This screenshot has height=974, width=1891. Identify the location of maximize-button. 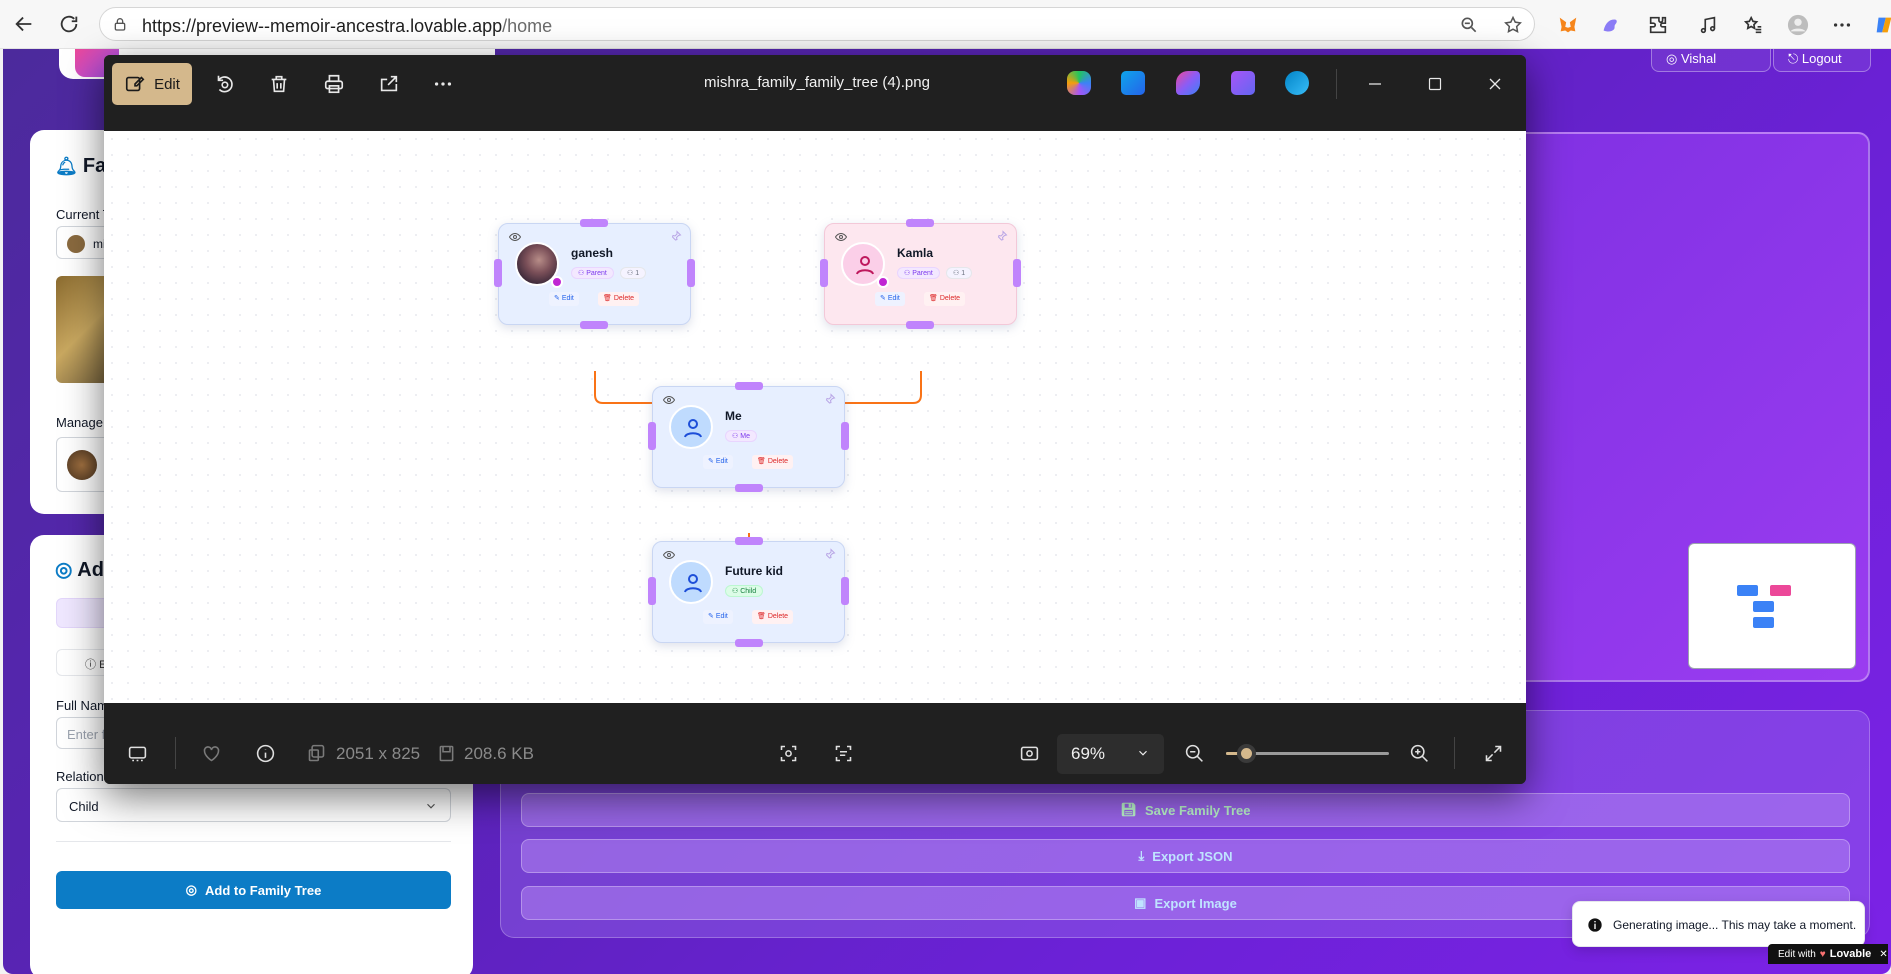
(1435, 84).